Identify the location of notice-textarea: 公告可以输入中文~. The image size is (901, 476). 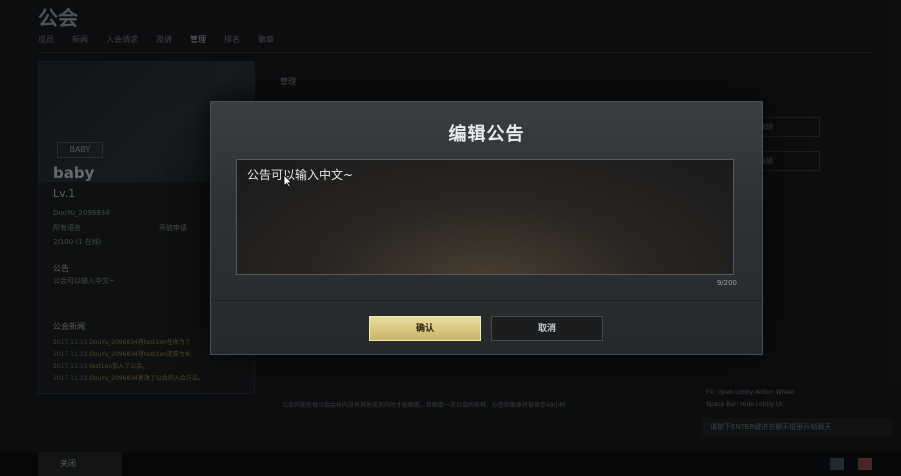
(485, 217).